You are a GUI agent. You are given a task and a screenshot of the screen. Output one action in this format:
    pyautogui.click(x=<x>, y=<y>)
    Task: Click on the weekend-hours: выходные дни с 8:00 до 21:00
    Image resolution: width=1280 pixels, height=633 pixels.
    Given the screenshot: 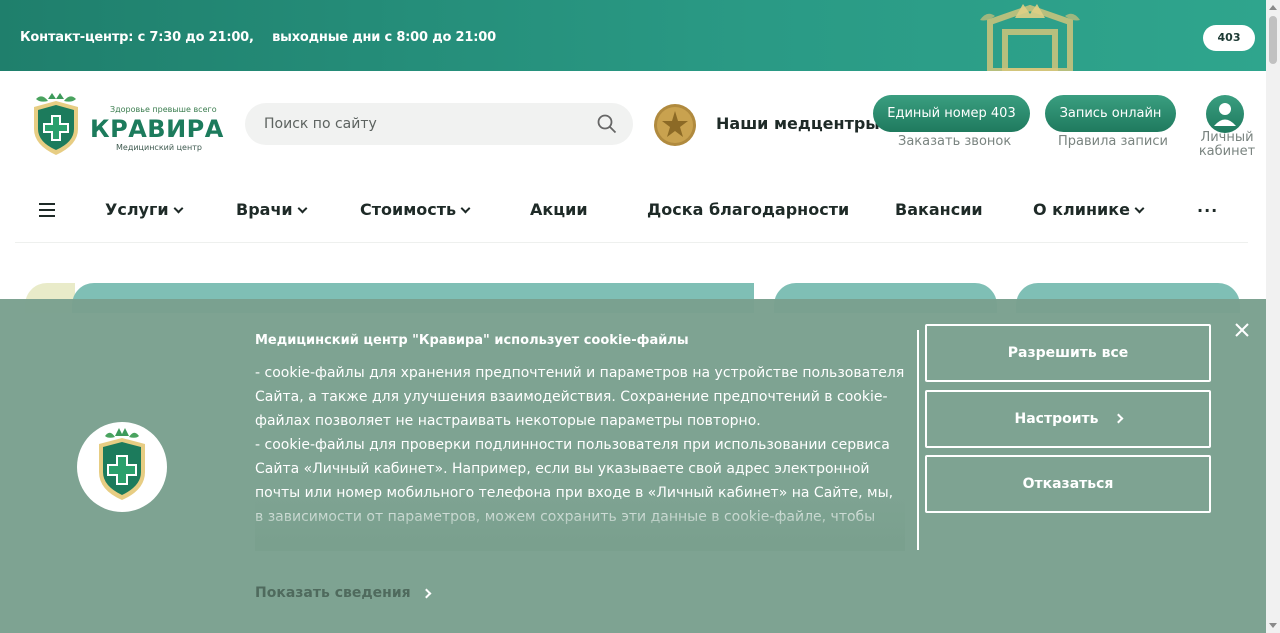 What is the action you would take?
    pyautogui.click(x=384, y=37)
    